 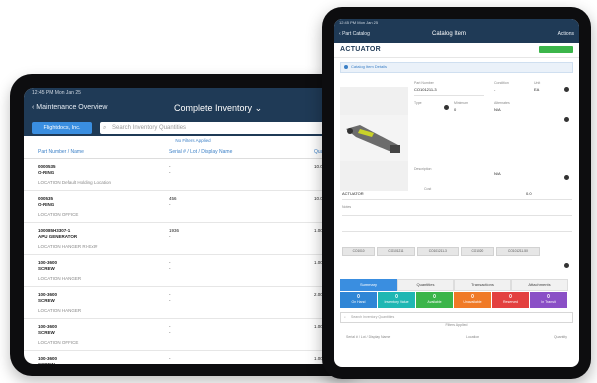 What do you see at coordinates (193, 303) in the screenshot?
I see `table-row: 100-3600 SCREWLOCATION HANGER- -2.00 EA` at bounding box center [193, 303].